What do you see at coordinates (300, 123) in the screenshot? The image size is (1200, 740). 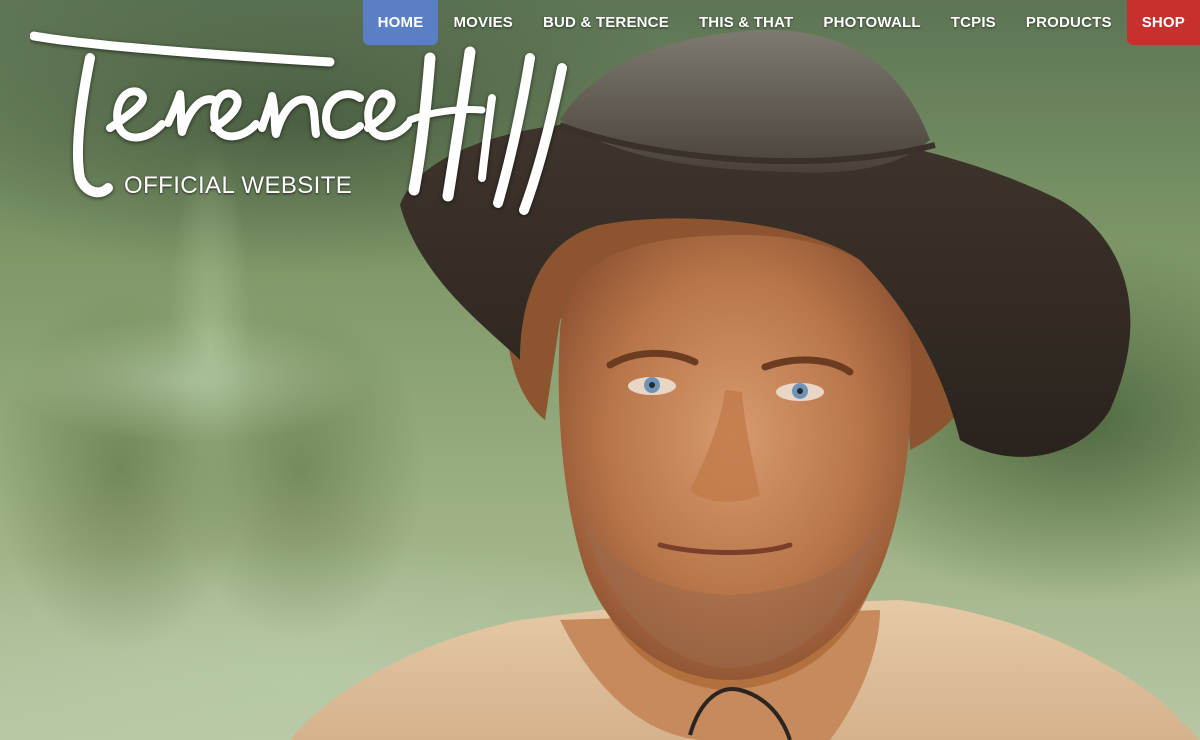 I see `site-logo: OFFICIAL WEBSITE` at bounding box center [300, 123].